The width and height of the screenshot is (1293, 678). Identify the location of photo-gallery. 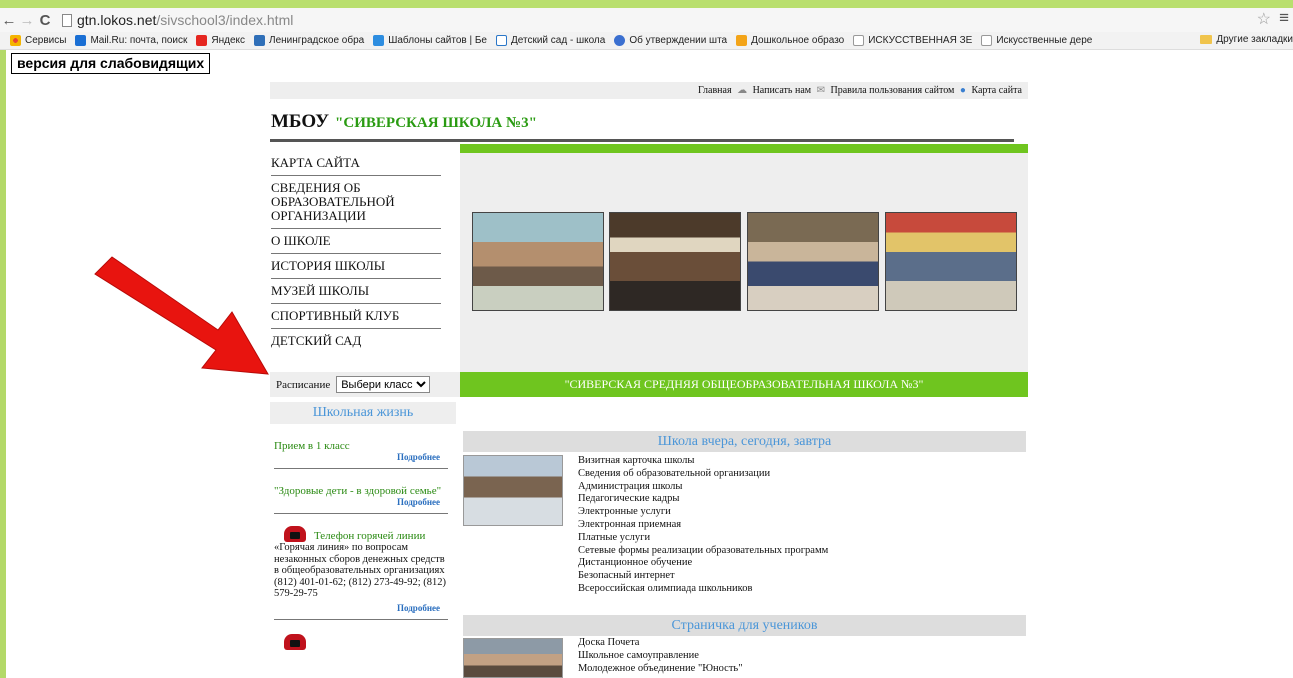
(744, 262).